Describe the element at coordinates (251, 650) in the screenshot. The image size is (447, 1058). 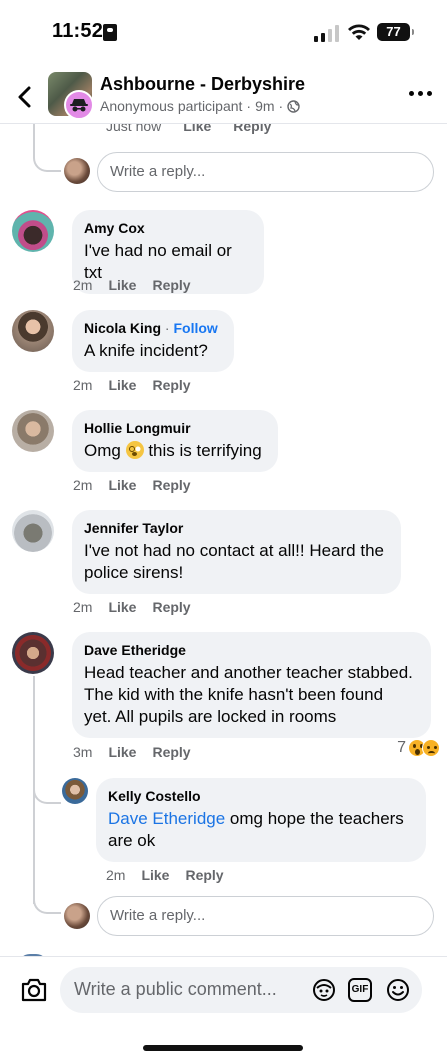
I see `comment-author: Dave Etheridge` at that location.